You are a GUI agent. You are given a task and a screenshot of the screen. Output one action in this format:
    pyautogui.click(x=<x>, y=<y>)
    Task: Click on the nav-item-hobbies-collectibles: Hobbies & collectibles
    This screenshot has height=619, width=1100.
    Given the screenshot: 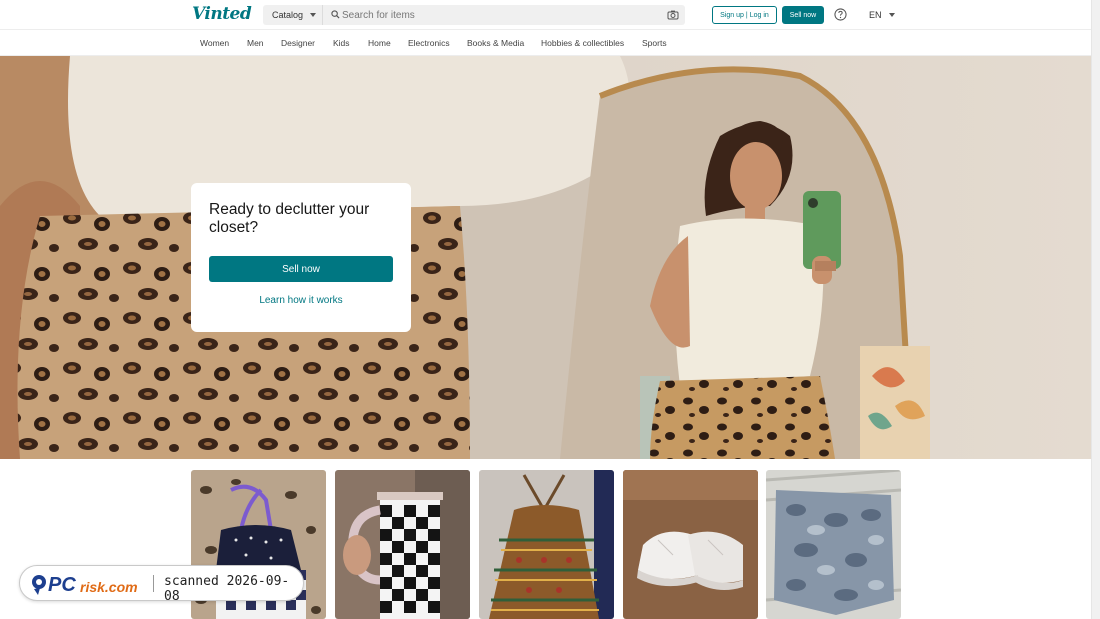 What is the action you would take?
    pyautogui.click(x=582, y=43)
    